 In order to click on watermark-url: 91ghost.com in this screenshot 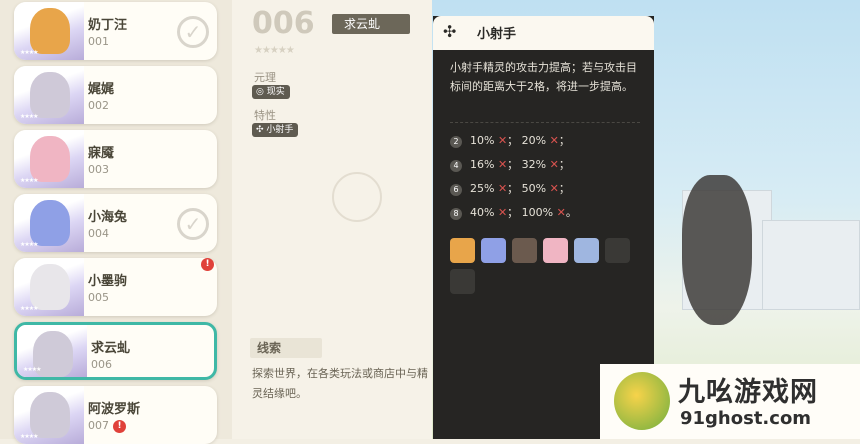, I will do `click(746, 418)`.